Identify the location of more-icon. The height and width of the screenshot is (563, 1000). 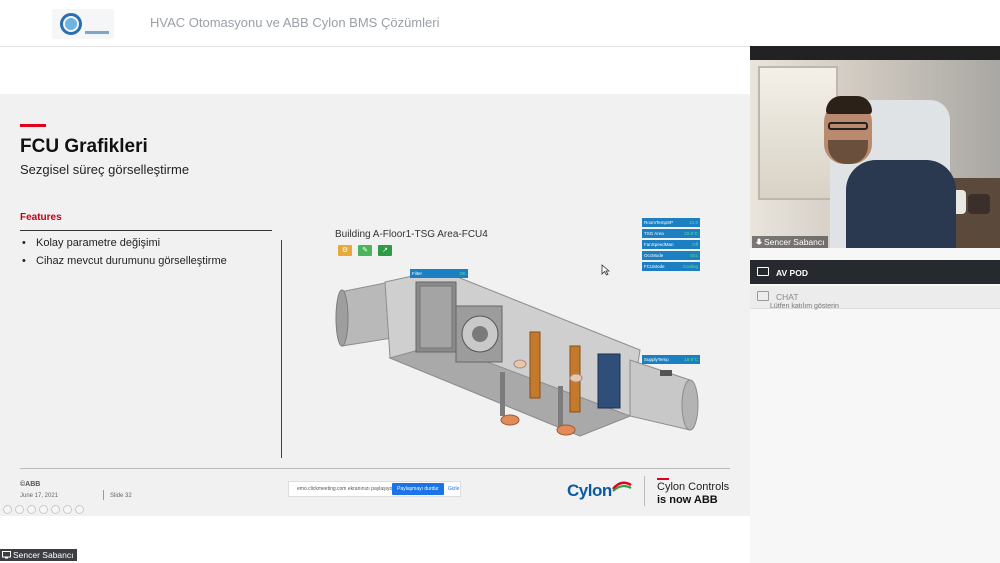
(79, 509).